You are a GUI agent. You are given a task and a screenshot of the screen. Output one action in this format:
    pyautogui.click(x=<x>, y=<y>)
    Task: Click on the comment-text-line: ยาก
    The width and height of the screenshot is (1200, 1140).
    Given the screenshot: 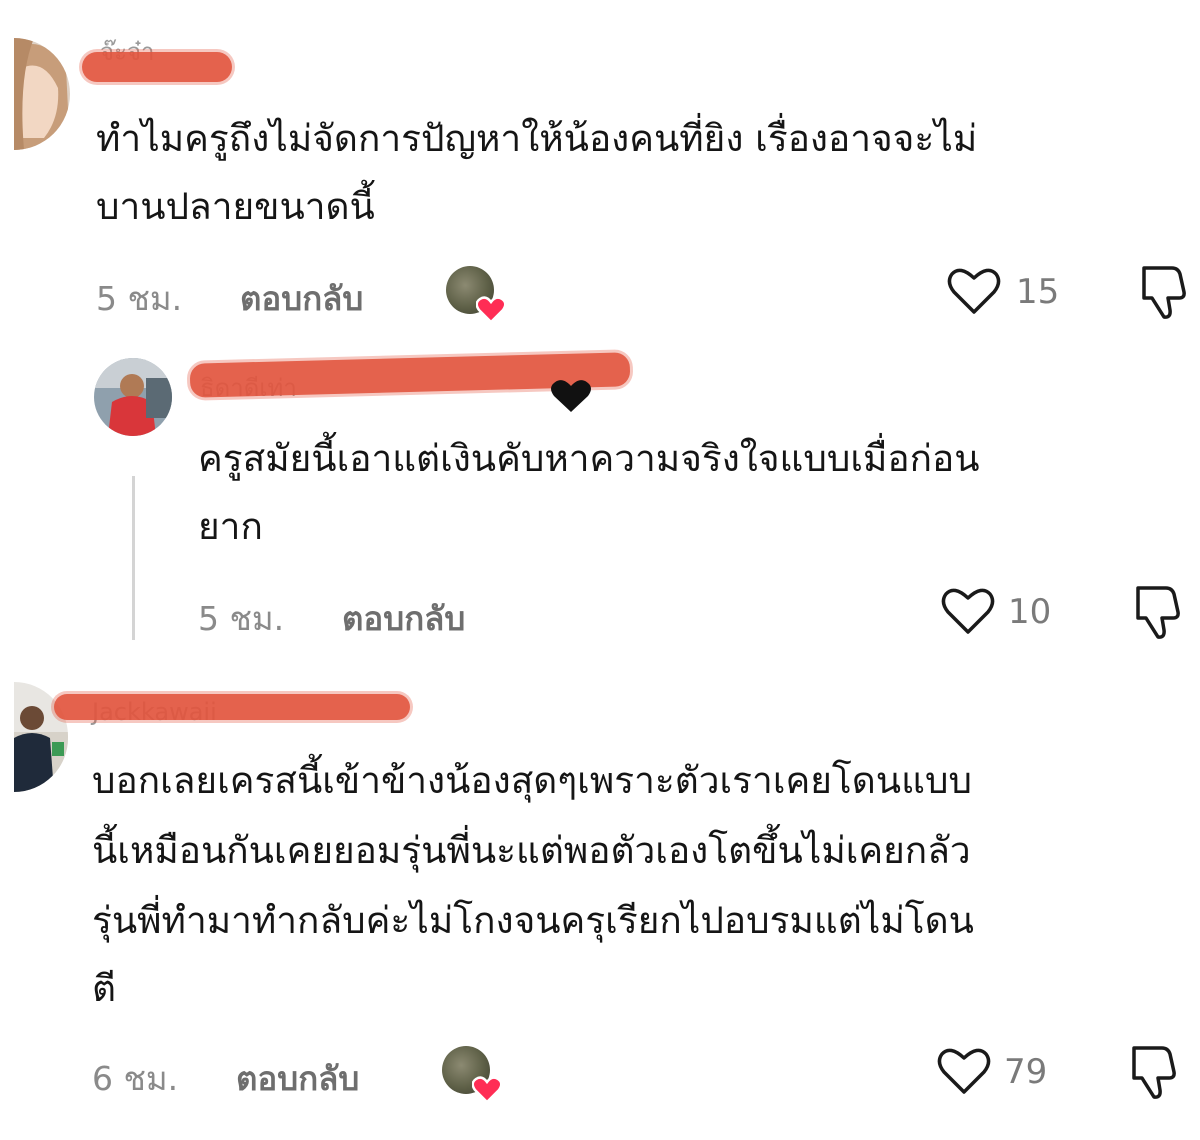 What is the action you would take?
    pyautogui.click(x=230, y=526)
    